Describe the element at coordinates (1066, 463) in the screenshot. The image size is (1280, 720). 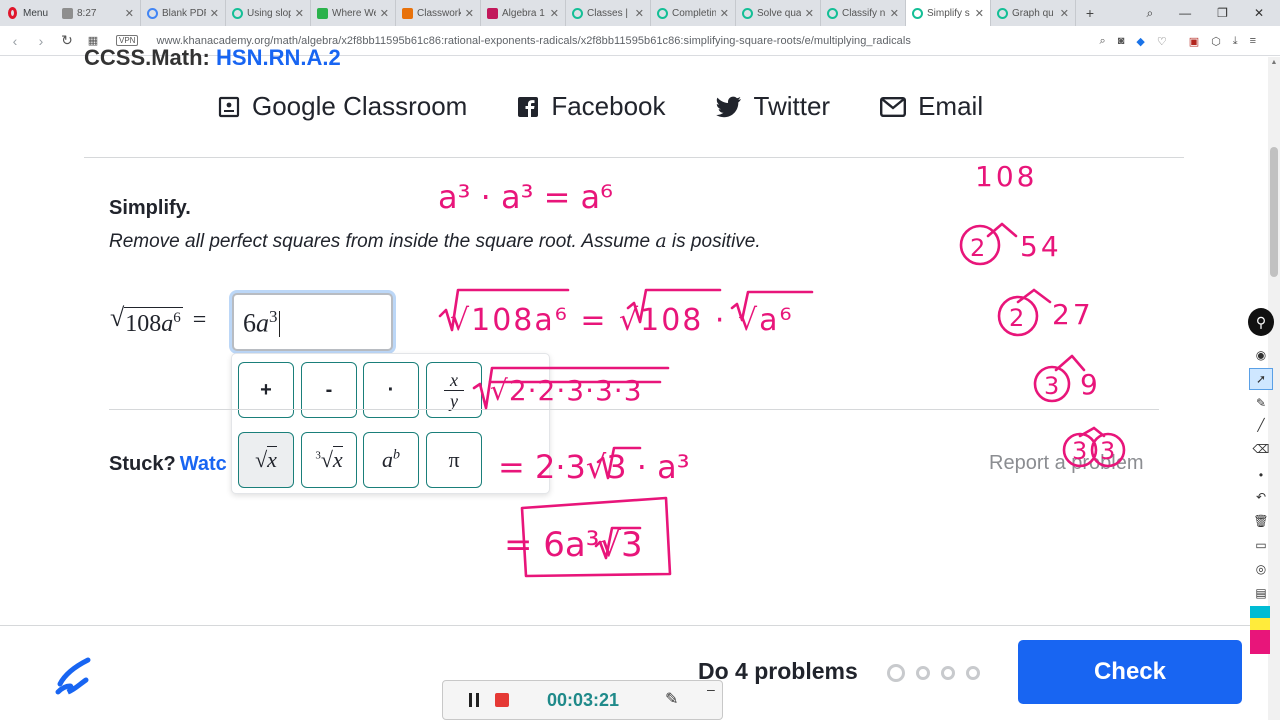
I see `report-problem-link: Report a problem` at that location.